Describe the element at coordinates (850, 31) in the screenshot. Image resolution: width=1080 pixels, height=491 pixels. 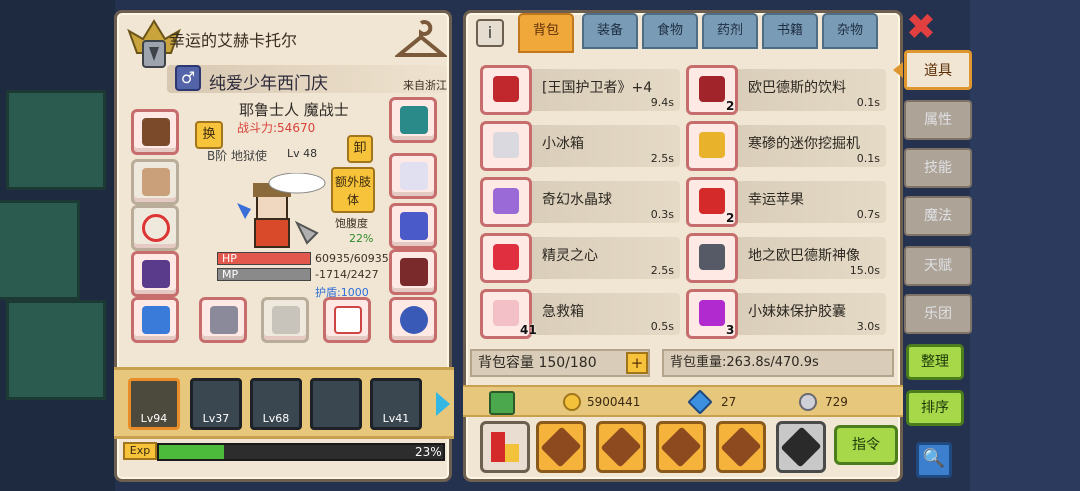
I see `tab-misc: 杂物` at that location.